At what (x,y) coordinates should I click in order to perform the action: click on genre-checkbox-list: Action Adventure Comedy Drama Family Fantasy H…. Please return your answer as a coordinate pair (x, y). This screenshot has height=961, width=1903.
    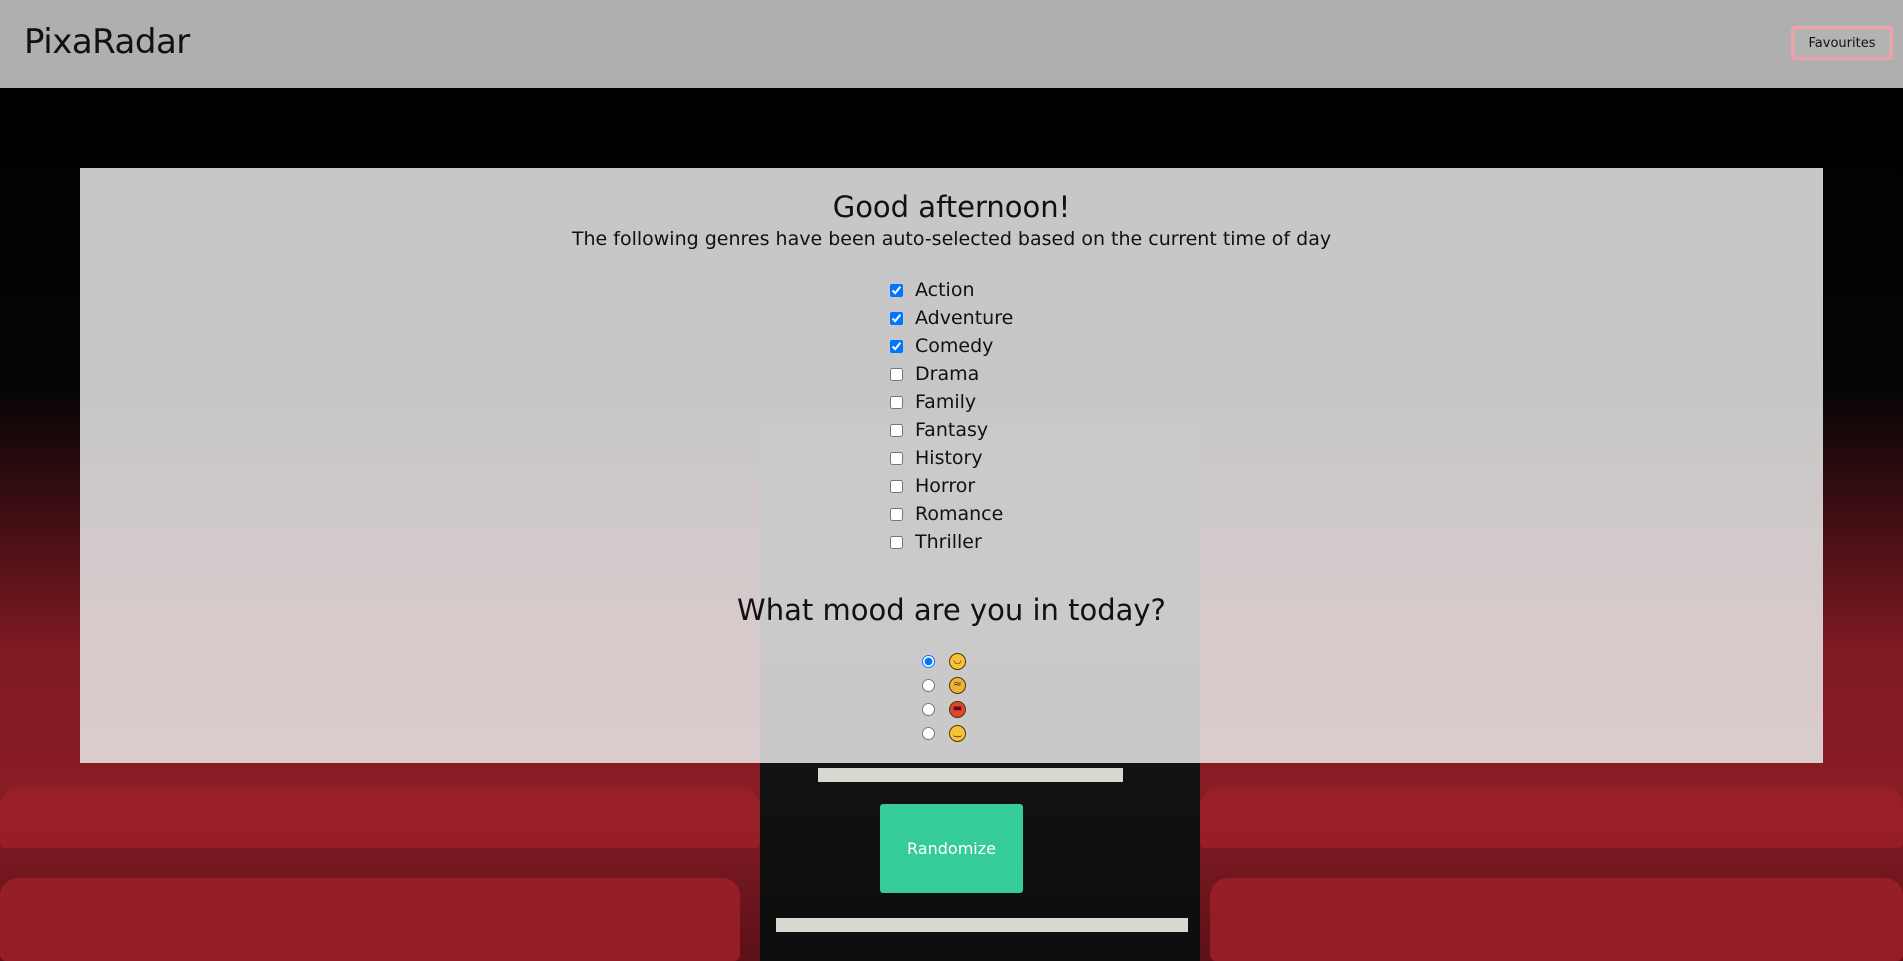
    Looking at the image, I should click on (951, 416).